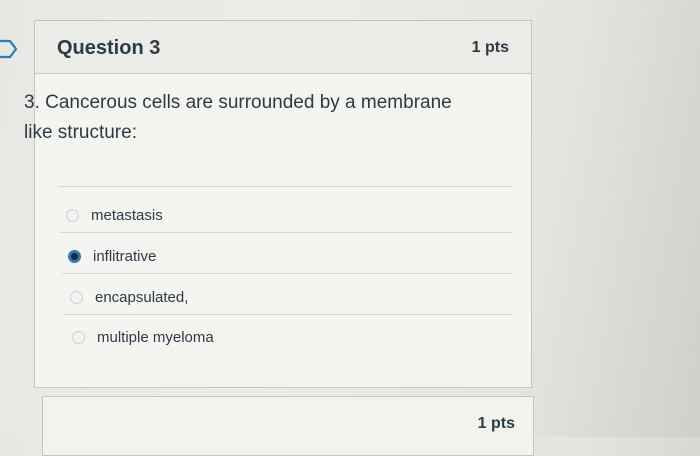 Image resolution: width=700 pixels, height=456 pixels. I want to click on answer-label: multiple myeloma, so click(155, 337).